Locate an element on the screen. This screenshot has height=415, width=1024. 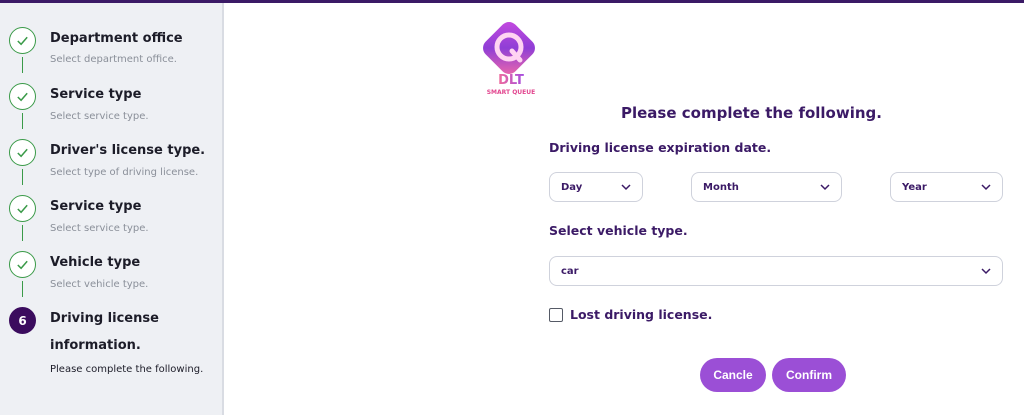
step-title-line1: Driving license is located at coordinates (104, 318).